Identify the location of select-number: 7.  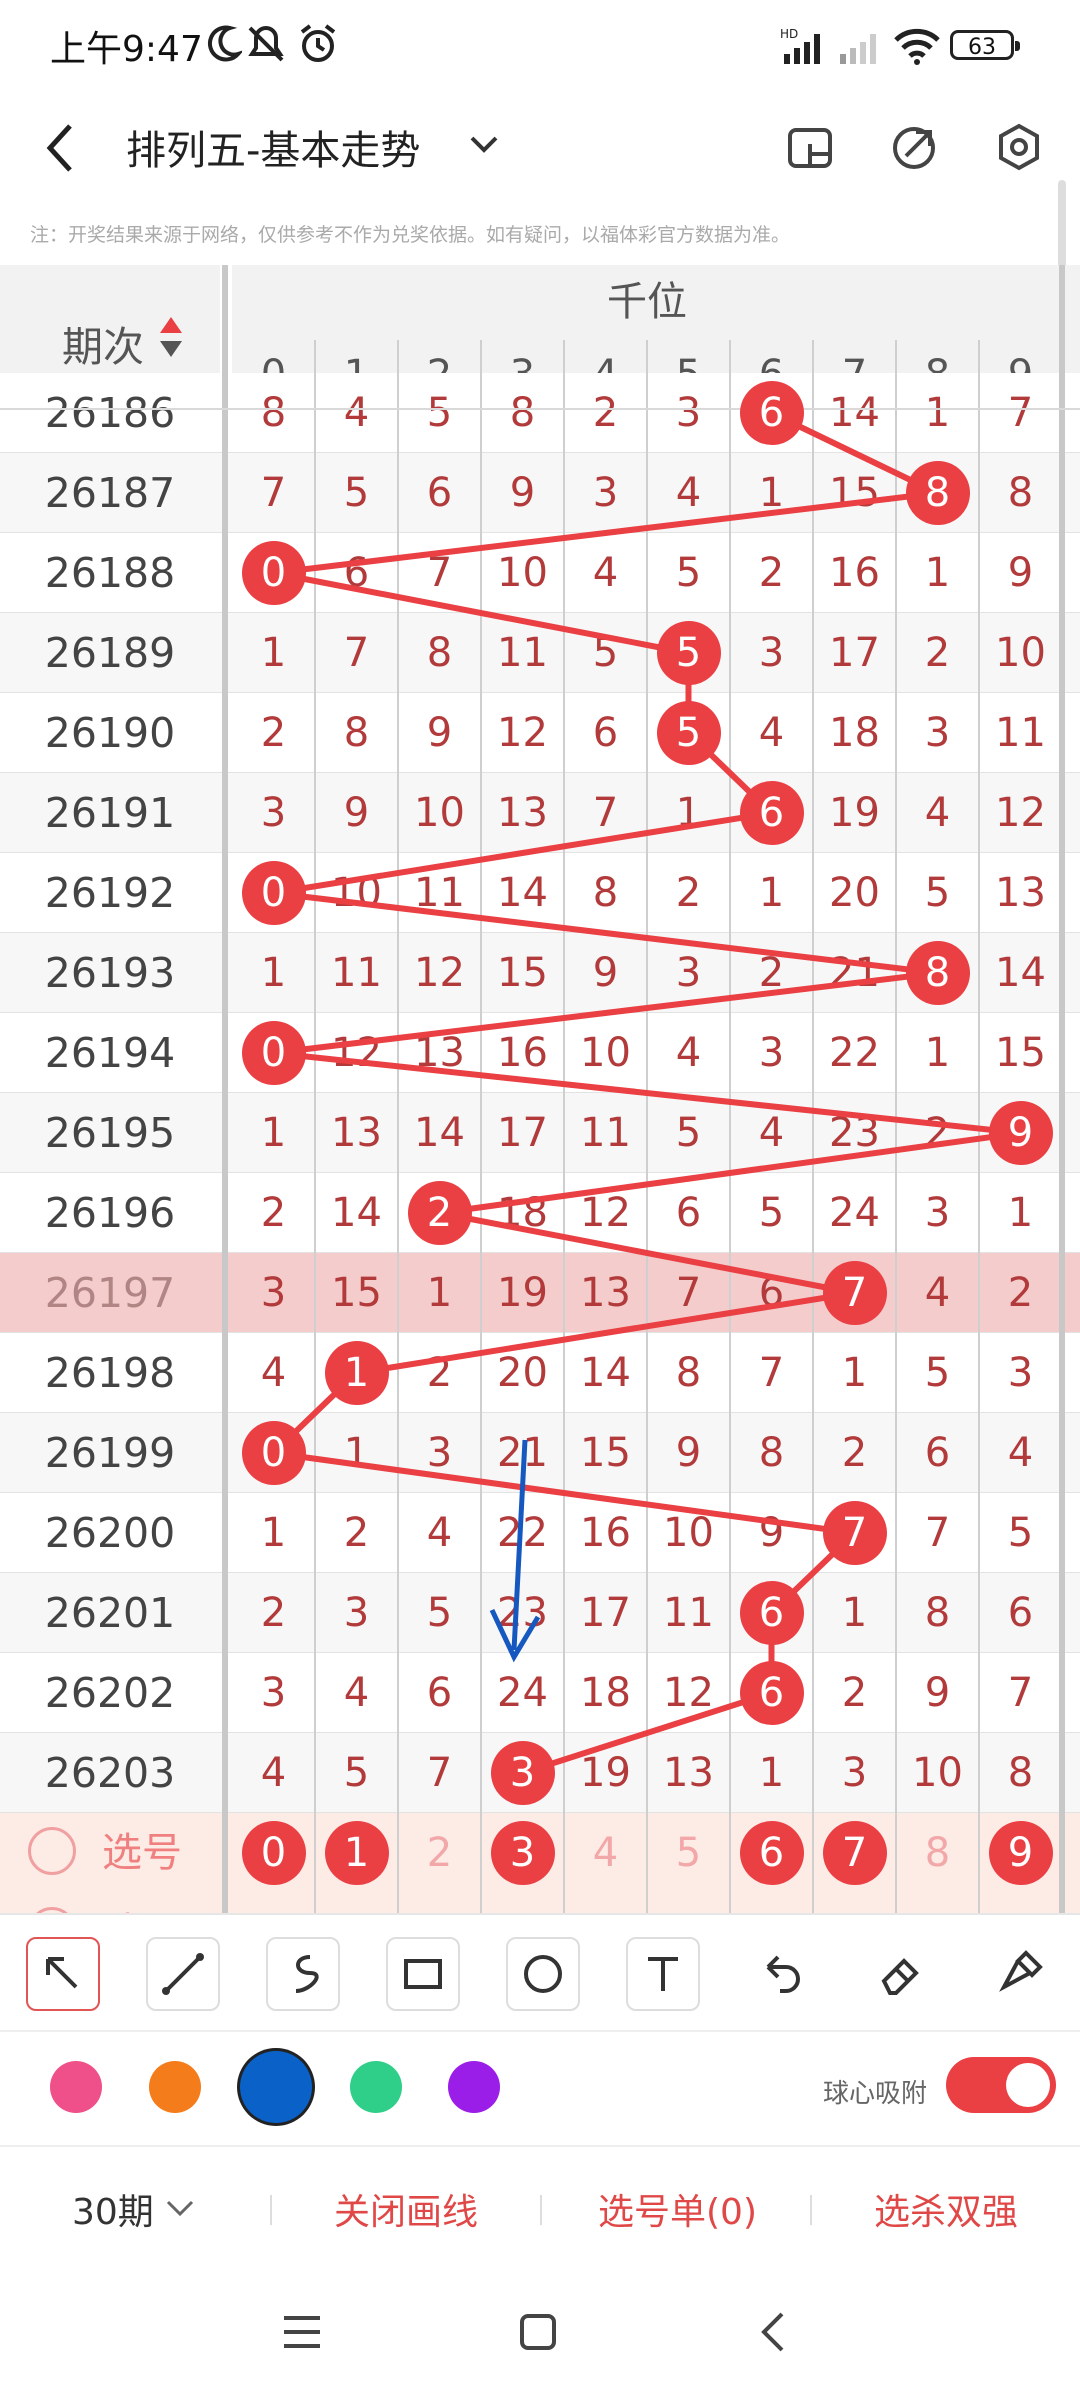
(854, 1853).